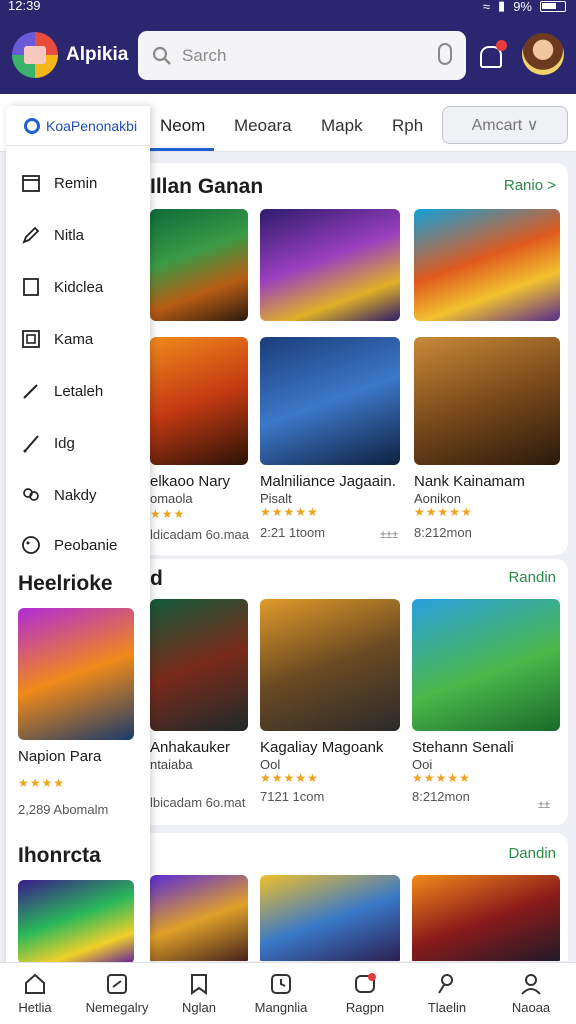 Image resolution: width=576 pixels, height=1024 pixels. I want to click on game-subtitle: Aonikon, so click(437, 498).